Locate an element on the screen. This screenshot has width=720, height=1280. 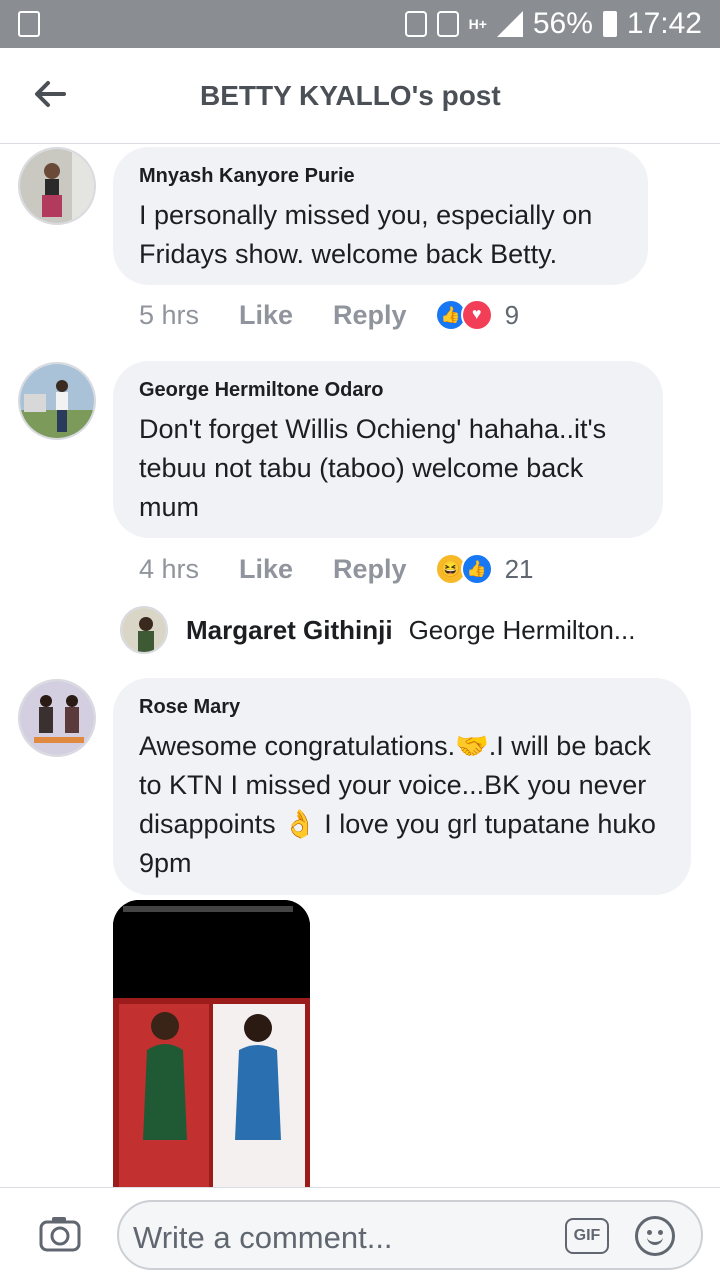
app-bar: BETTY KYALLO's post is located at coordinates (360, 96).